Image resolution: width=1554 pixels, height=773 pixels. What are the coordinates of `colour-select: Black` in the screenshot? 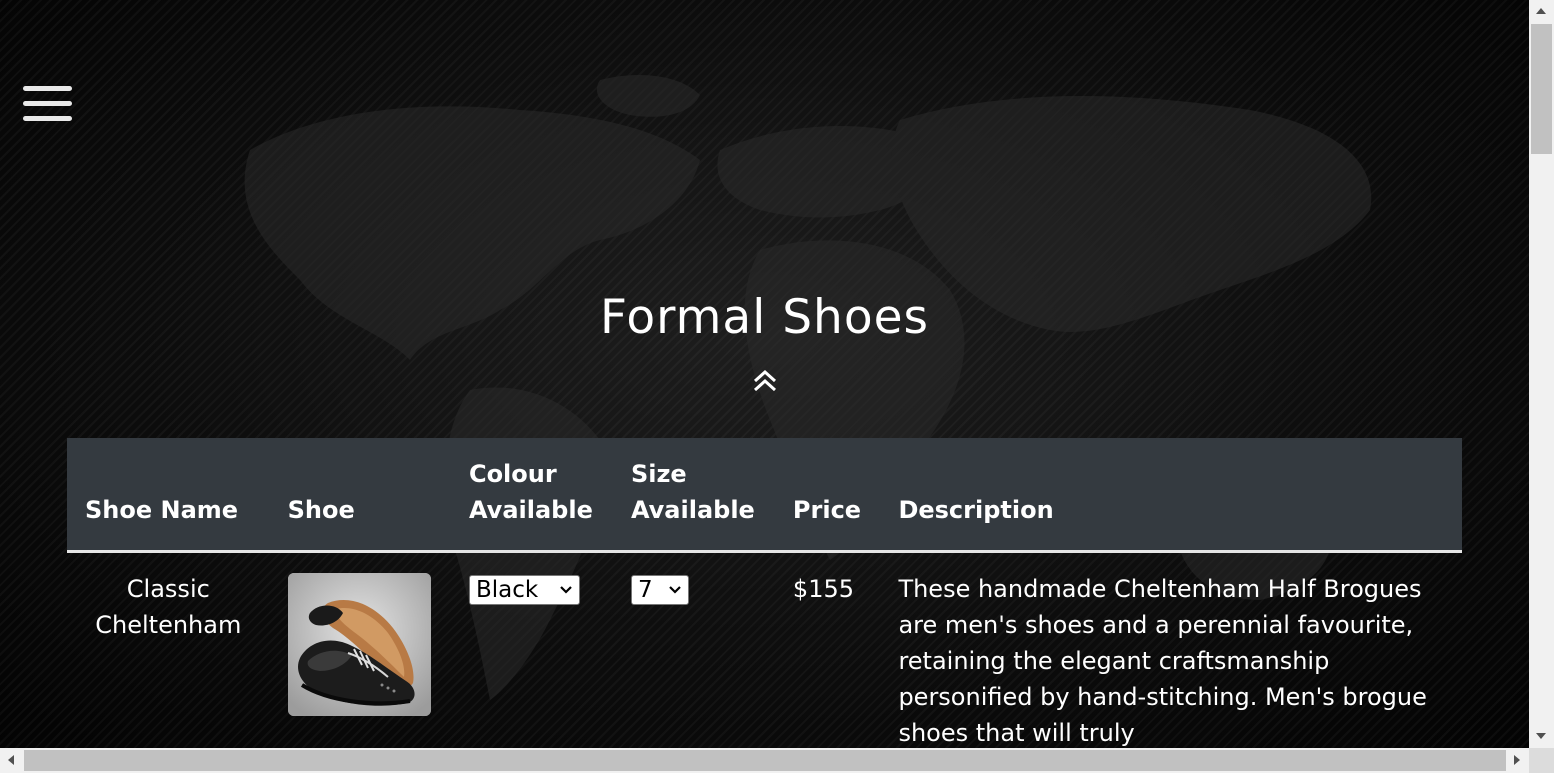 It's located at (524, 590).